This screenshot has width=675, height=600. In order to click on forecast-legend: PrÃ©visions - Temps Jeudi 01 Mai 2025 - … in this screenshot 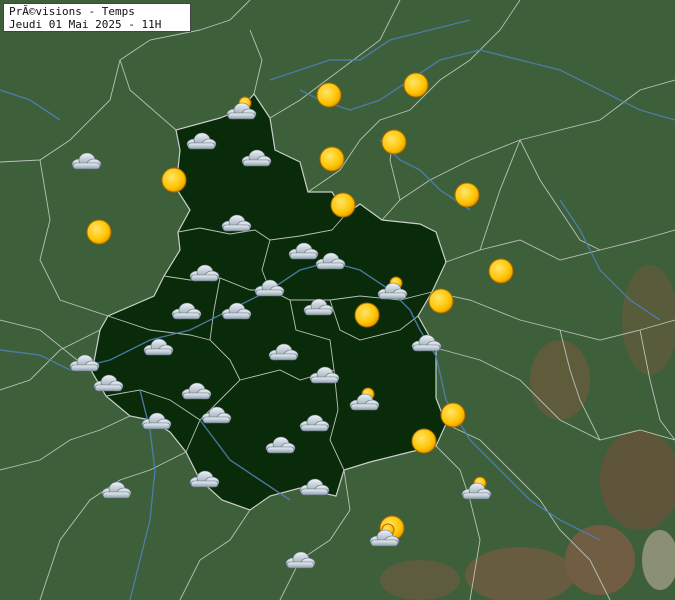, I will do `click(97, 17)`.